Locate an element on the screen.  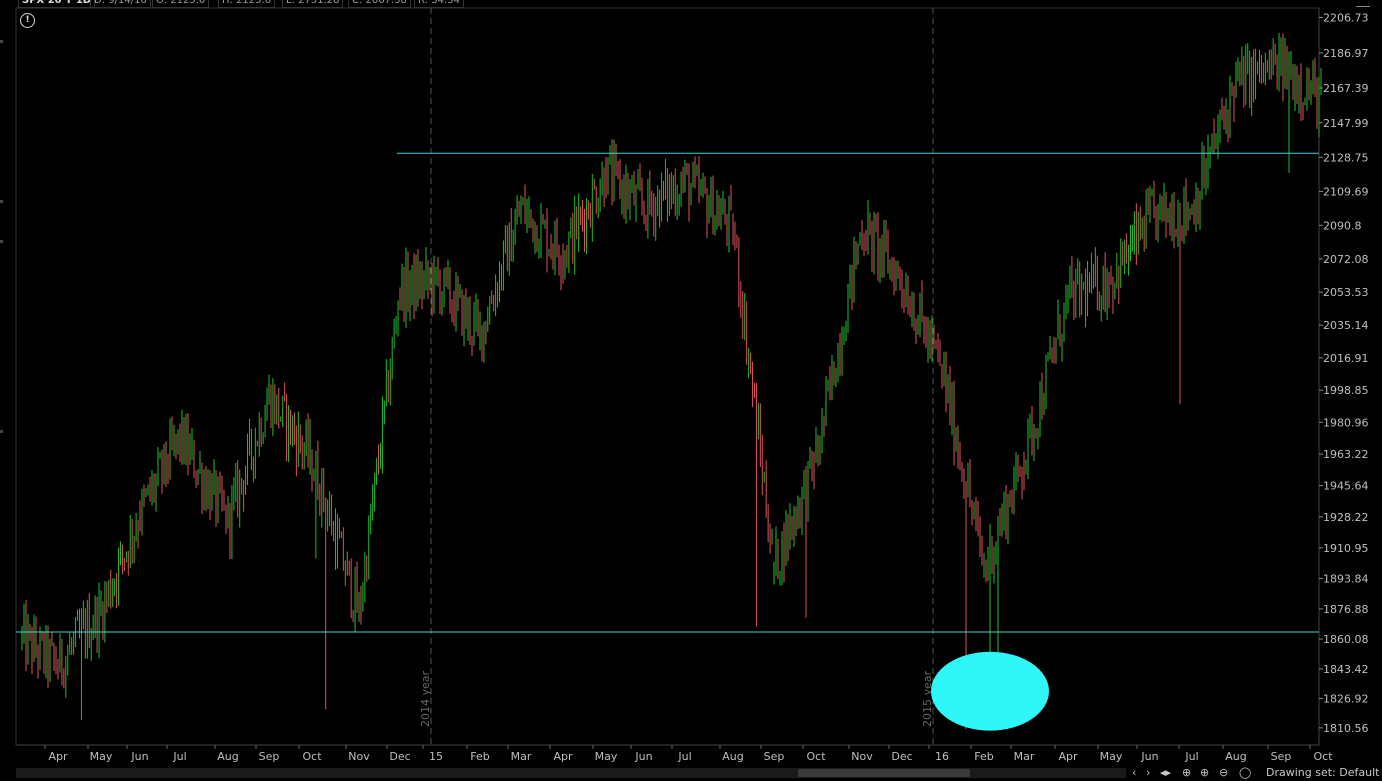
y-tick-label: 1826.92 is located at coordinates (1346, 699).